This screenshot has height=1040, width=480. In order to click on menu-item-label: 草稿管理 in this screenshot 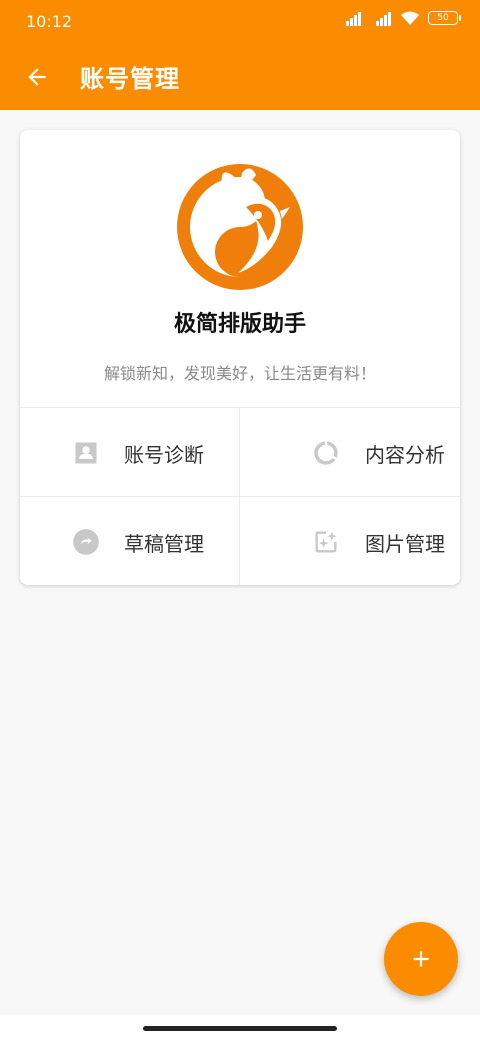, I will do `click(164, 544)`.